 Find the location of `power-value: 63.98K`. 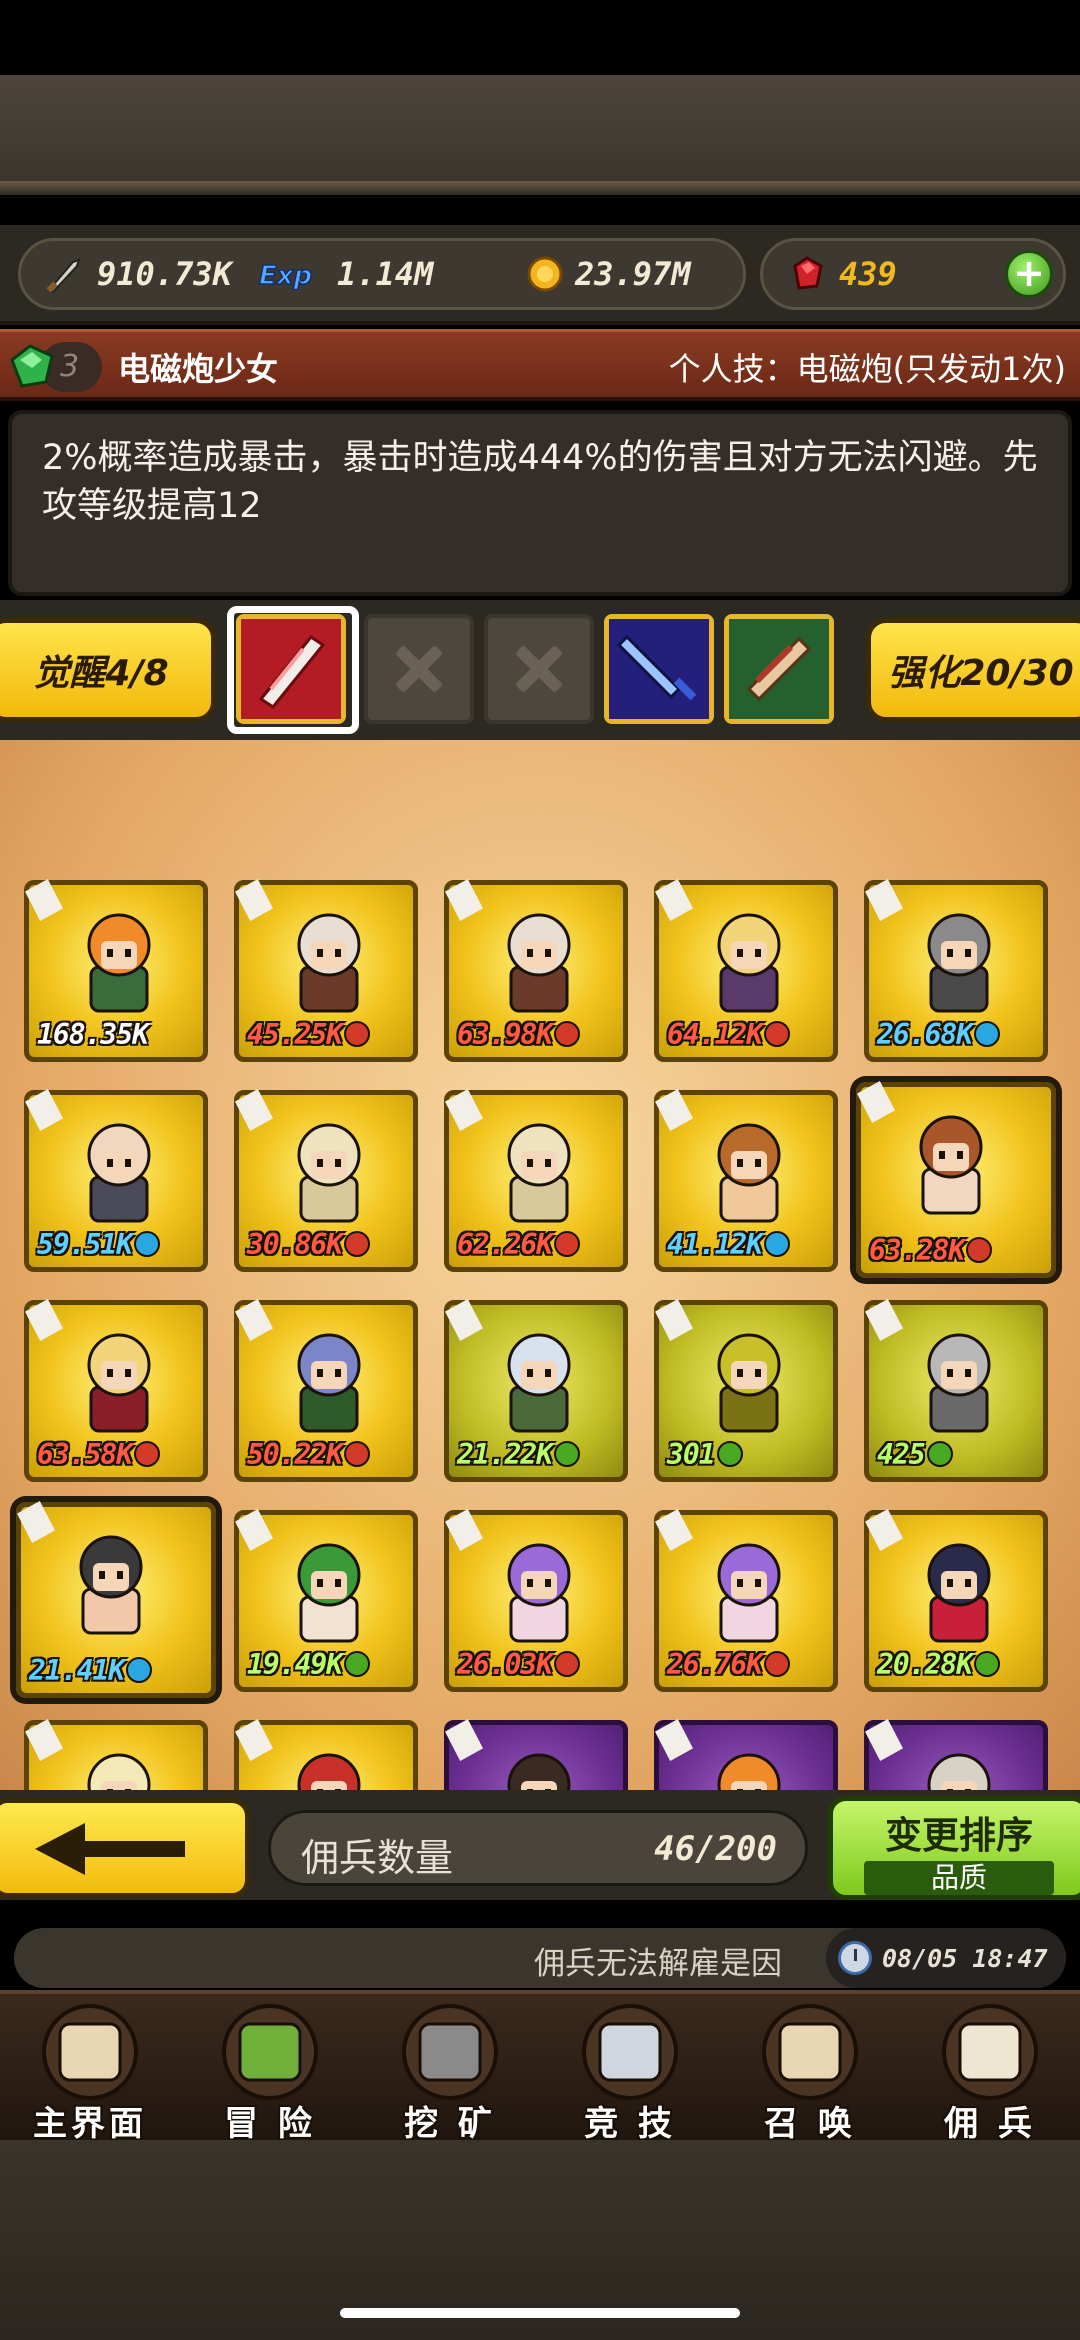

power-value: 63.98K is located at coordinates (505, 1034).